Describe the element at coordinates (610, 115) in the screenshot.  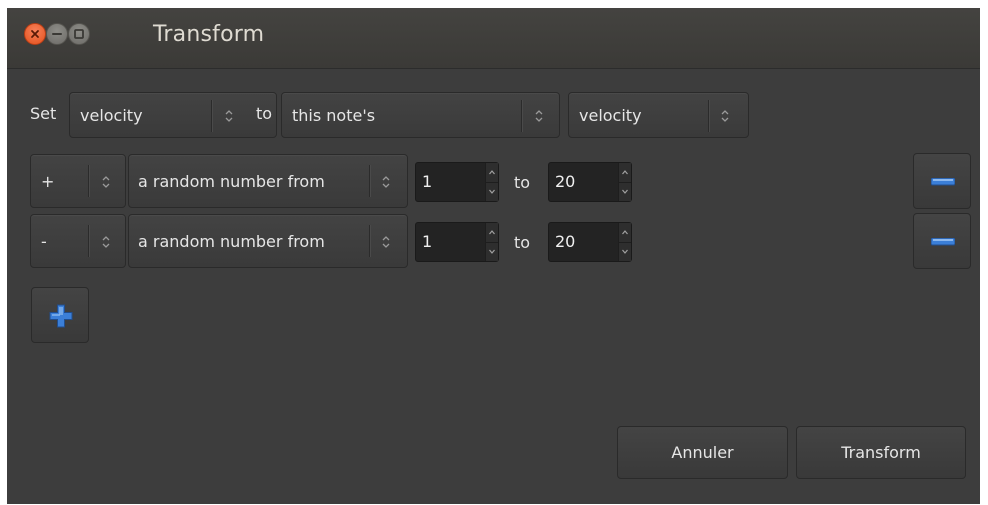
I see `source-property-value: velocity` at that location.